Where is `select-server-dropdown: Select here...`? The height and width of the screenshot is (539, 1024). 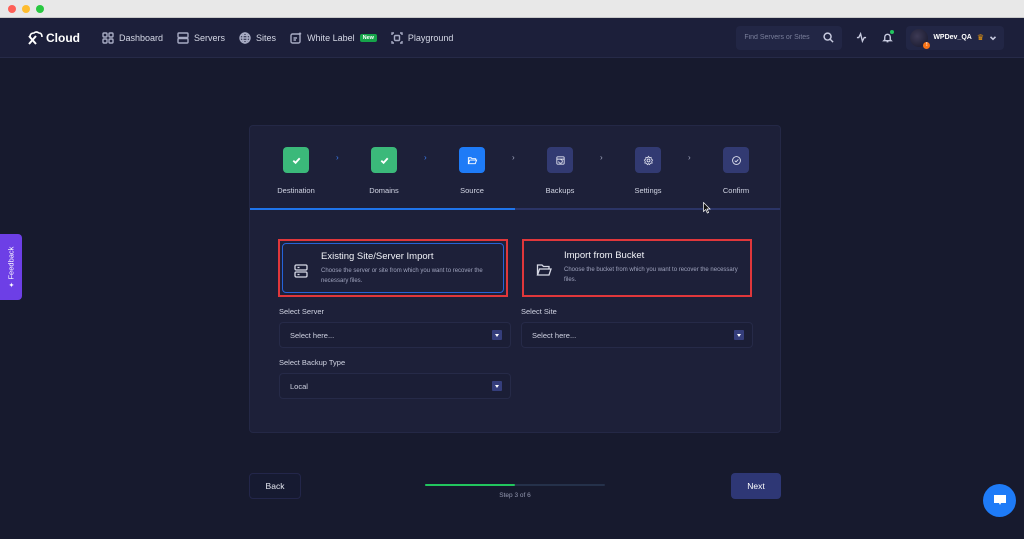
select-server-dropdown: Select here... is located at coordinates (395, 335).